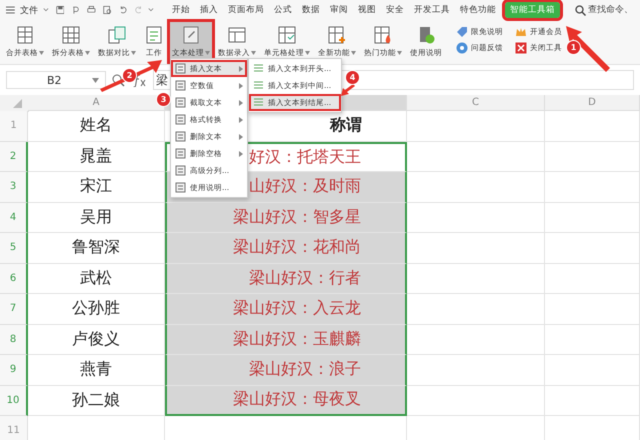 The image size is (640, 440). I want to click on step-badge: 4, so click(352, 77).